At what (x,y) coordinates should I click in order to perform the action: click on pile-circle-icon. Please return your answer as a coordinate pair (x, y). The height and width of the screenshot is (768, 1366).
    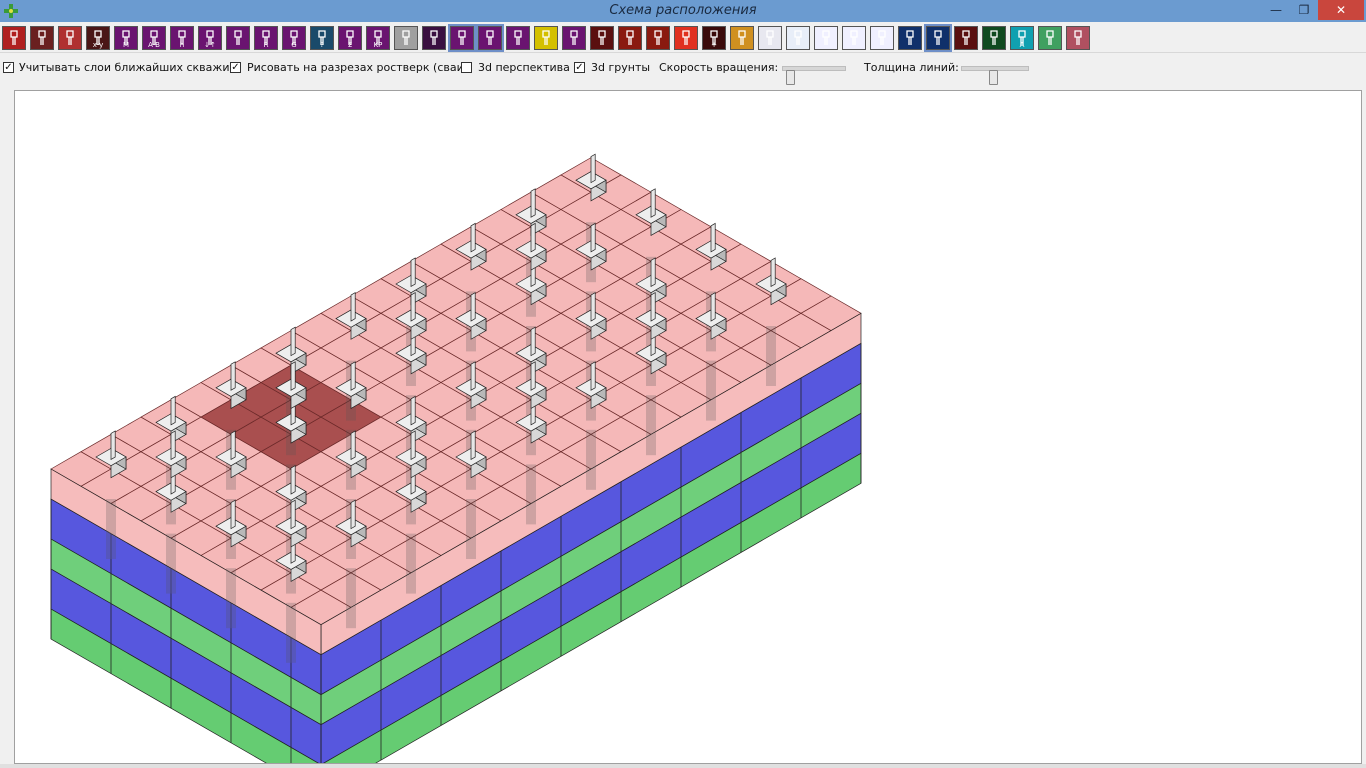
    Looking at the image, I should click on (518, 37).